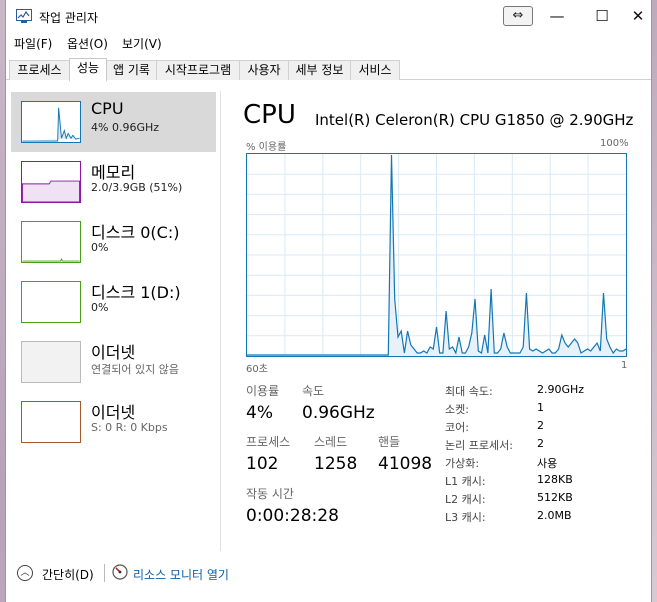  I want to click on memory-thumbnail, so click(51, 182).